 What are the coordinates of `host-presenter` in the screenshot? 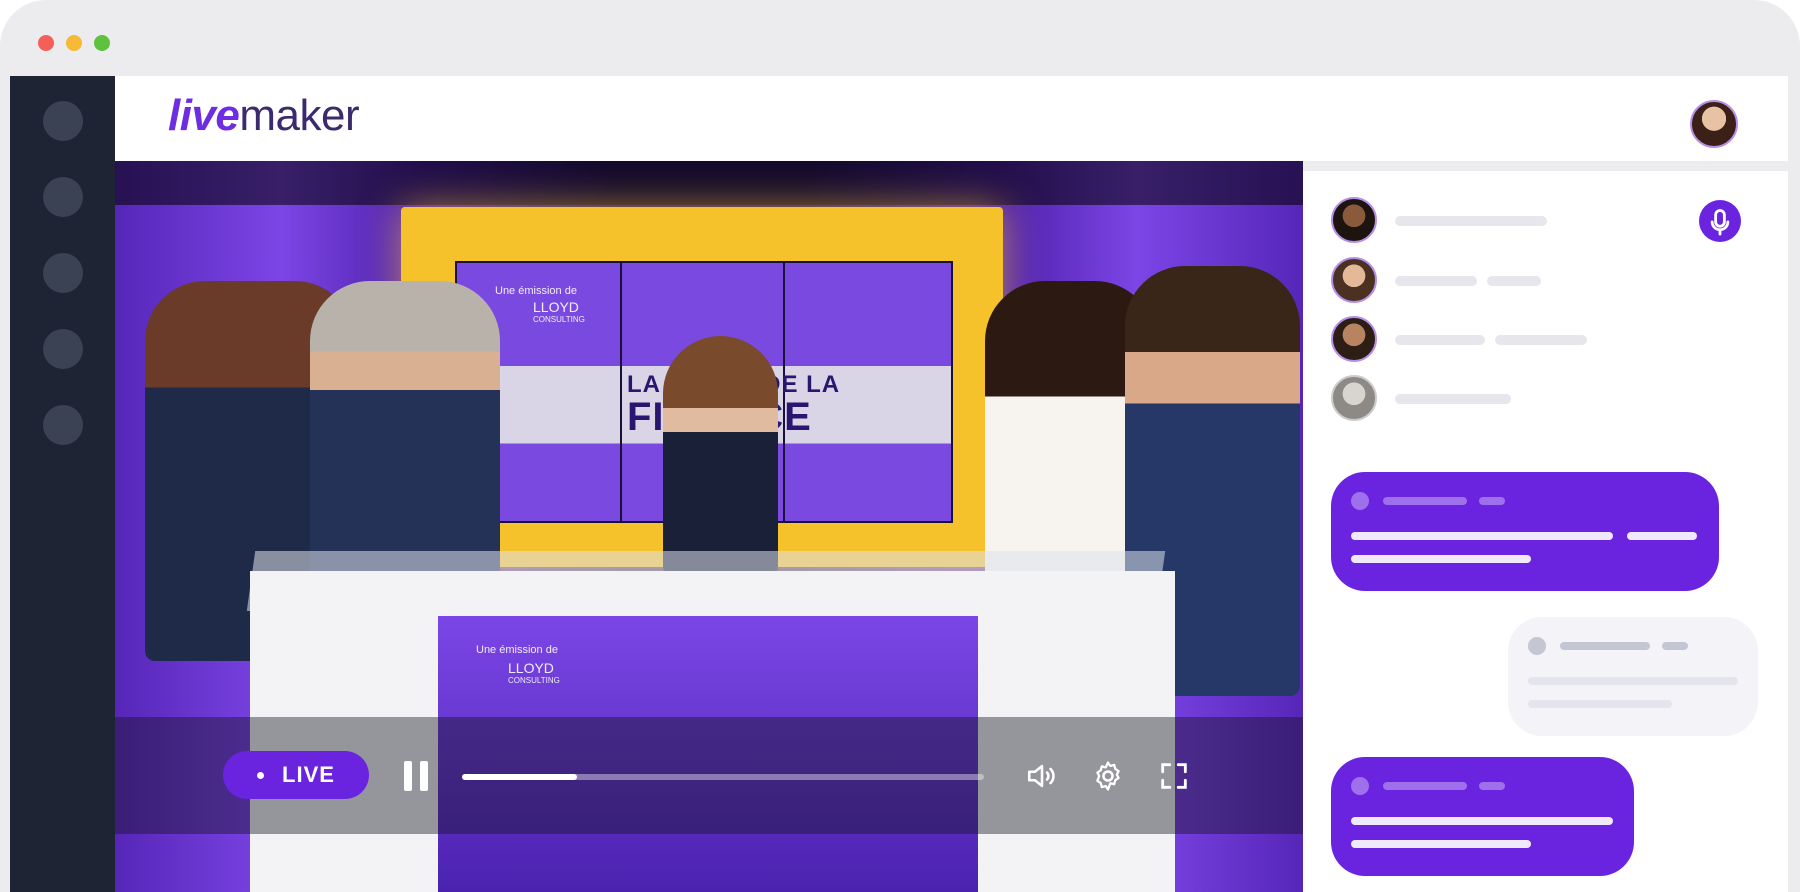 It's located at (720, 456).